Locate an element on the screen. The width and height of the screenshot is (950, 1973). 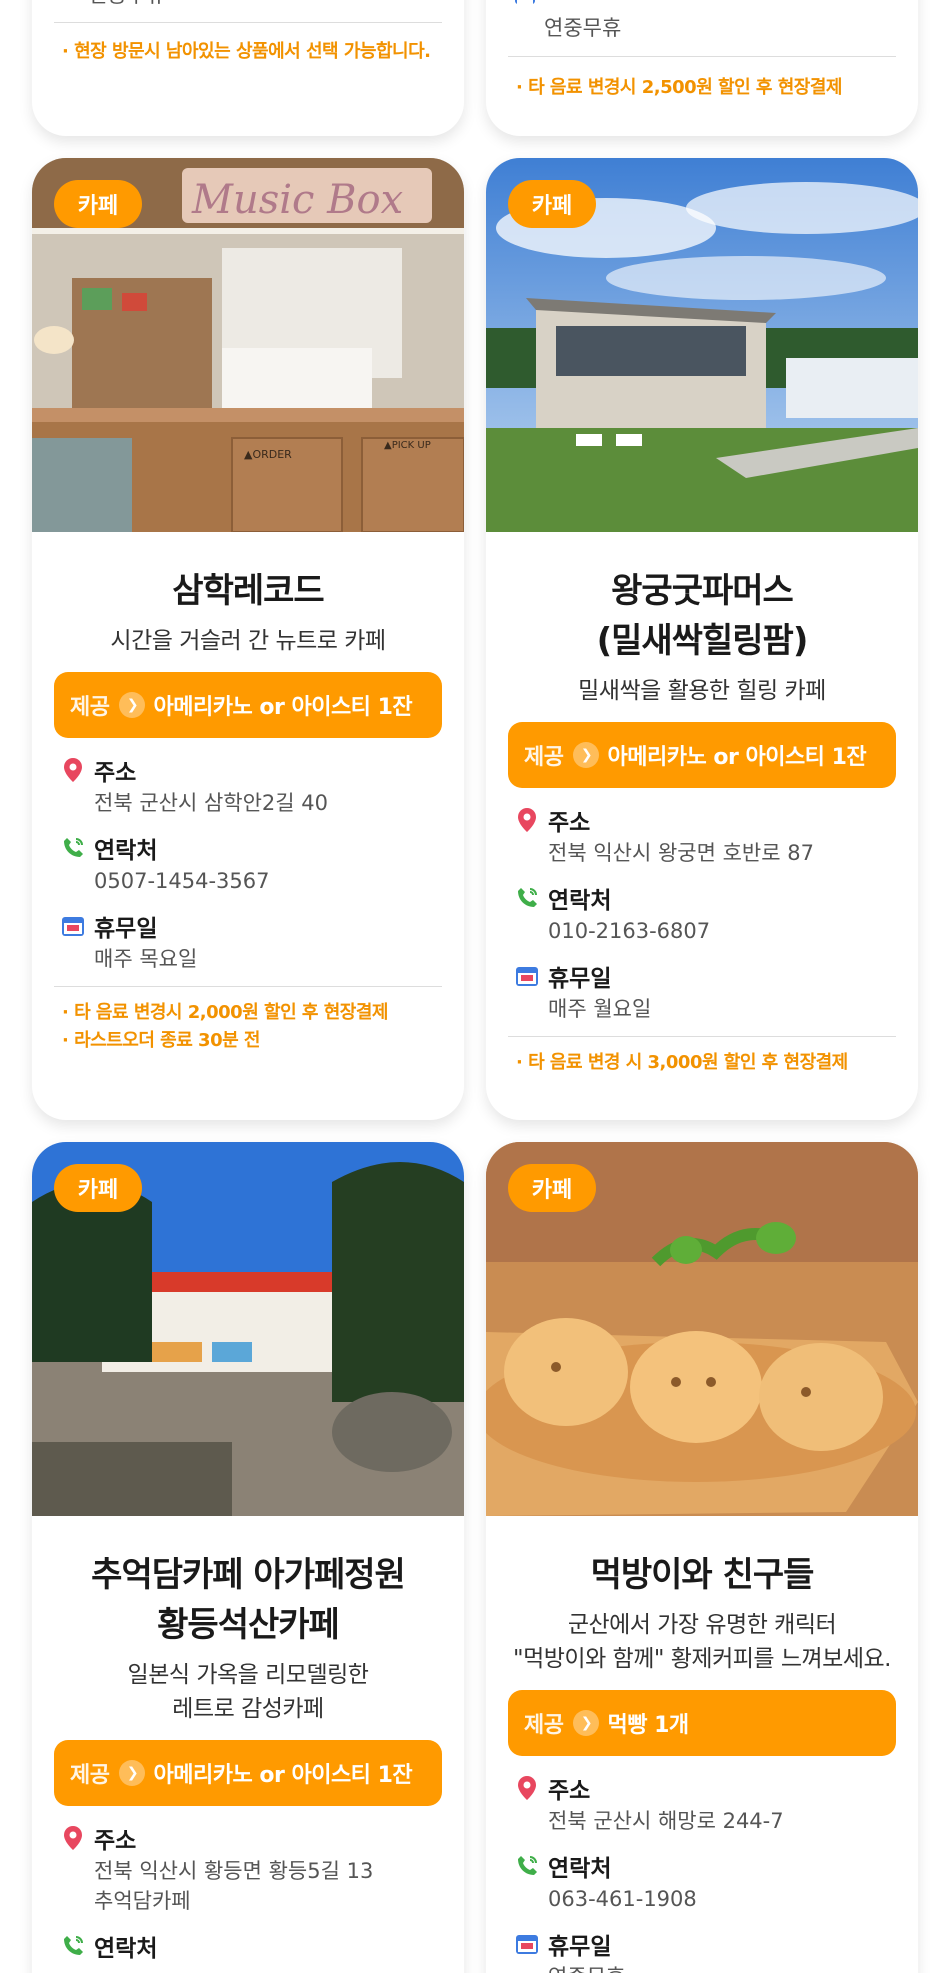
contact-value: 063-461-1908 is located at coordinates (722, 1899).